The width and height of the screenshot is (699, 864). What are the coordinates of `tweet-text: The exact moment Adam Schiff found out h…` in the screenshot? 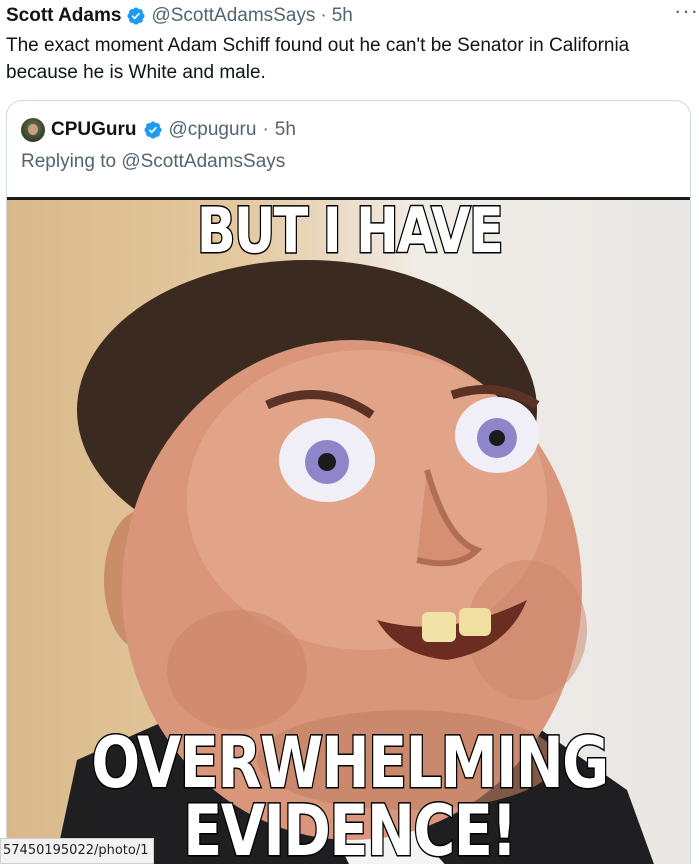 It's located at (318, 59).